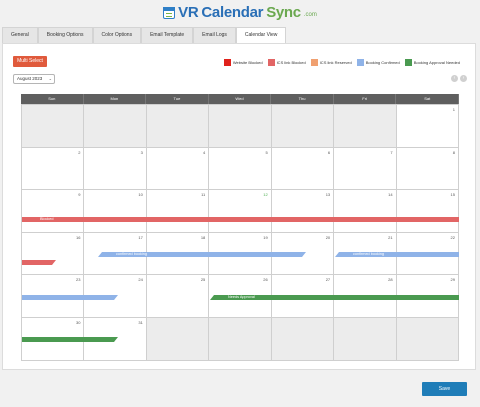  Describe the element at coordinates (79, 195) in the screenshot. I see `day-number: 9` at that location.